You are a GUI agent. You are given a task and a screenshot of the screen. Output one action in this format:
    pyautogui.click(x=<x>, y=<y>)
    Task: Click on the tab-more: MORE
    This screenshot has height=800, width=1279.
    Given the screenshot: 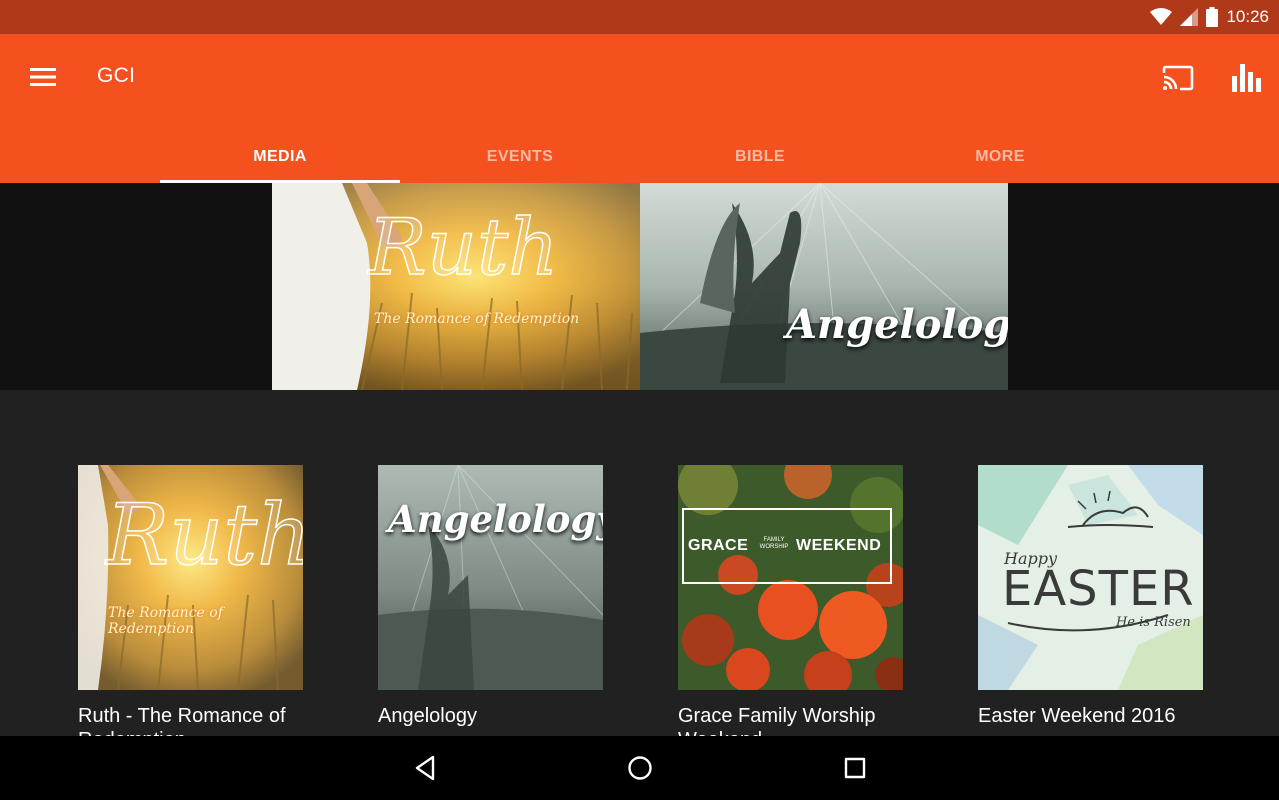 What is the action you would take?
    pyautogui.click(x=1000, y=156)
    